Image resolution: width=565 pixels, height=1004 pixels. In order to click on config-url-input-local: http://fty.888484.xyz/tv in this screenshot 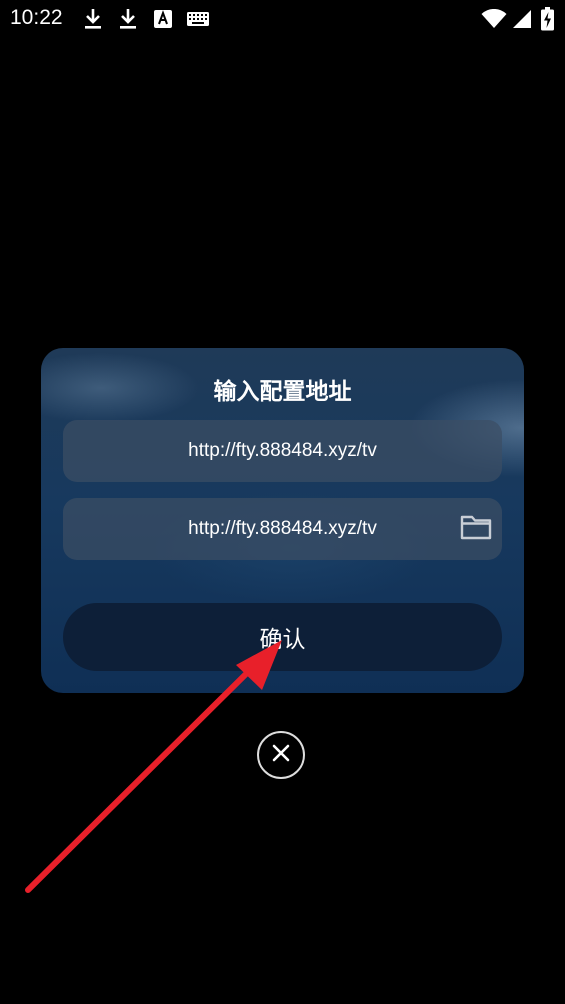, I will do `click(282, 529)`.